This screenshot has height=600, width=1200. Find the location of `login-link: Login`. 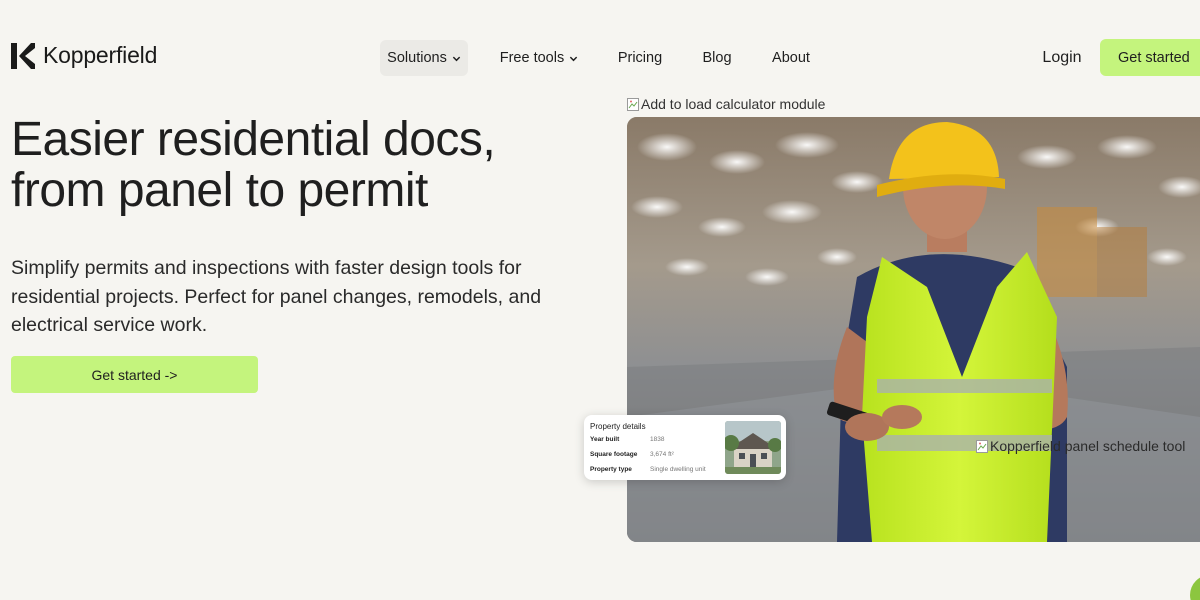

login-link: Login is located at coordinates (1062, 58).